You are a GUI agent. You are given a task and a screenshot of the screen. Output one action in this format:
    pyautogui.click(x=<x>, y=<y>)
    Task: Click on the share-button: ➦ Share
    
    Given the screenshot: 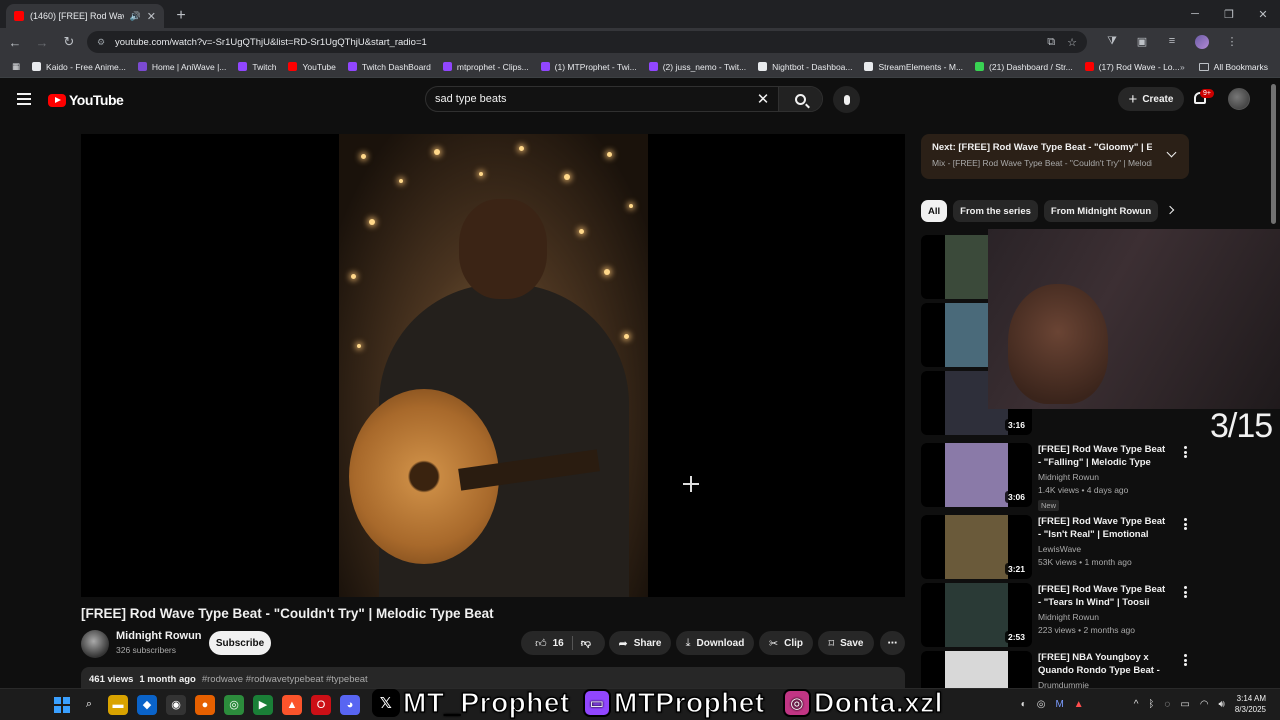 What is the action you would take?
    pyautogui.click(x=640, y=643)
    